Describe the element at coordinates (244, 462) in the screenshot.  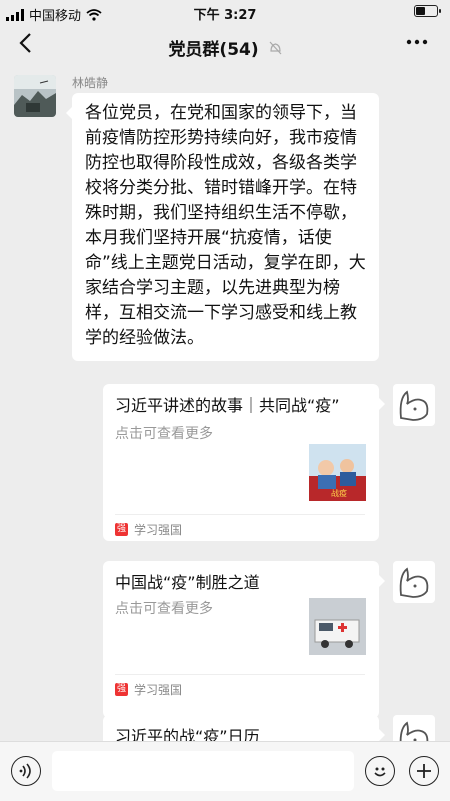
I see `link-card: 习近平讲述的故事｜共同战“疫” 点击可查看更多 战疫 强 学习强国` at that location.